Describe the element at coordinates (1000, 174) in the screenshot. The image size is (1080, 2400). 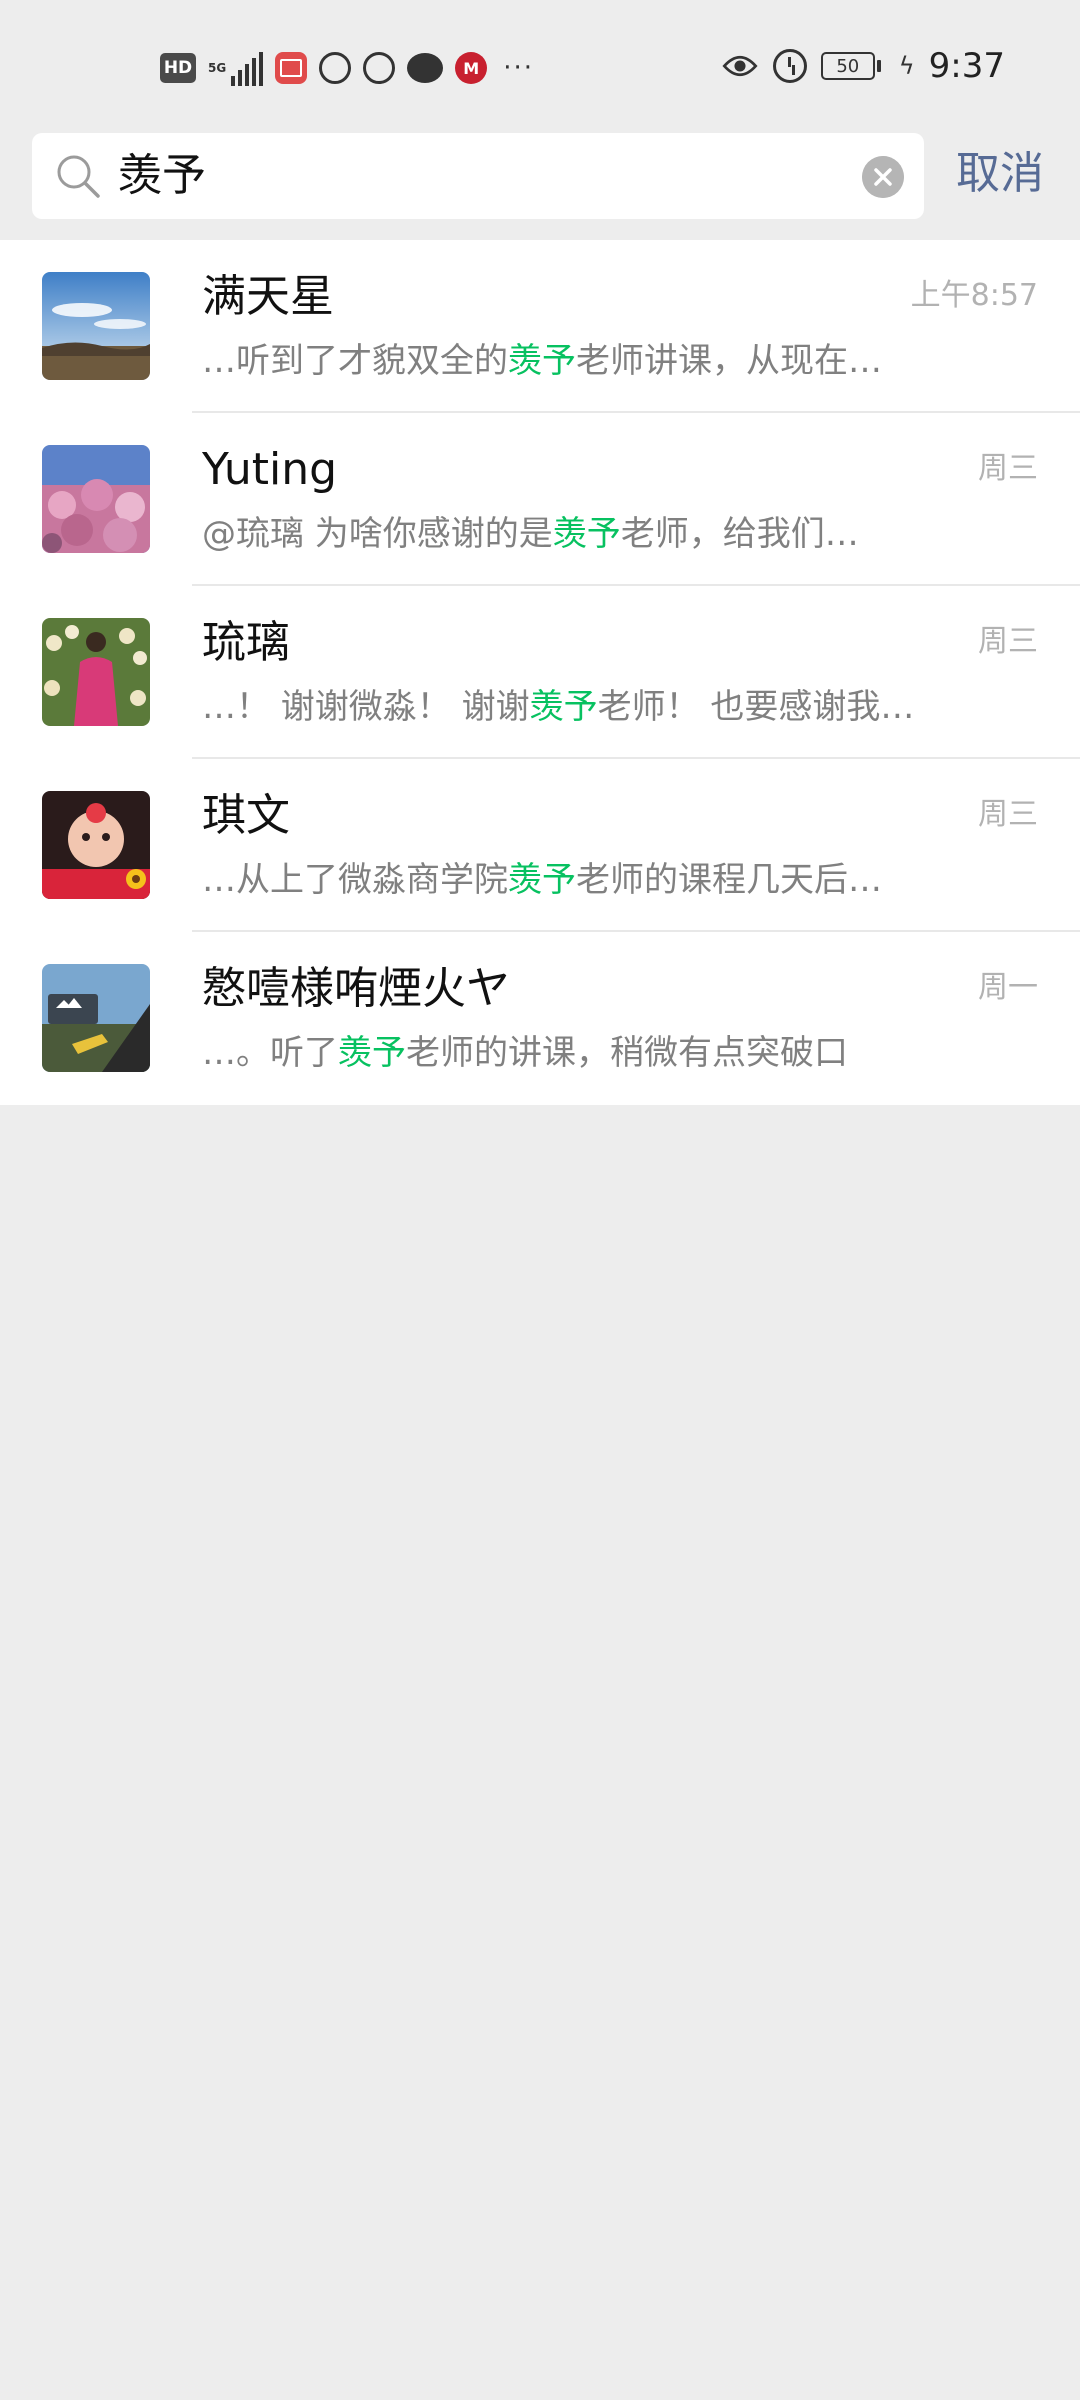
I see `cancel-button: 取消` at that location.